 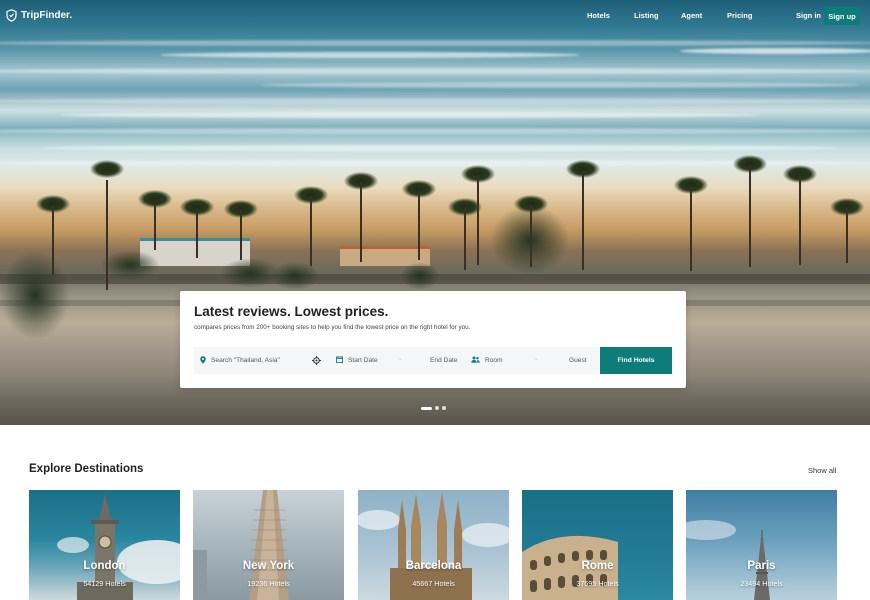 I want to click on room-field: Room, so click(x=487, y=360).